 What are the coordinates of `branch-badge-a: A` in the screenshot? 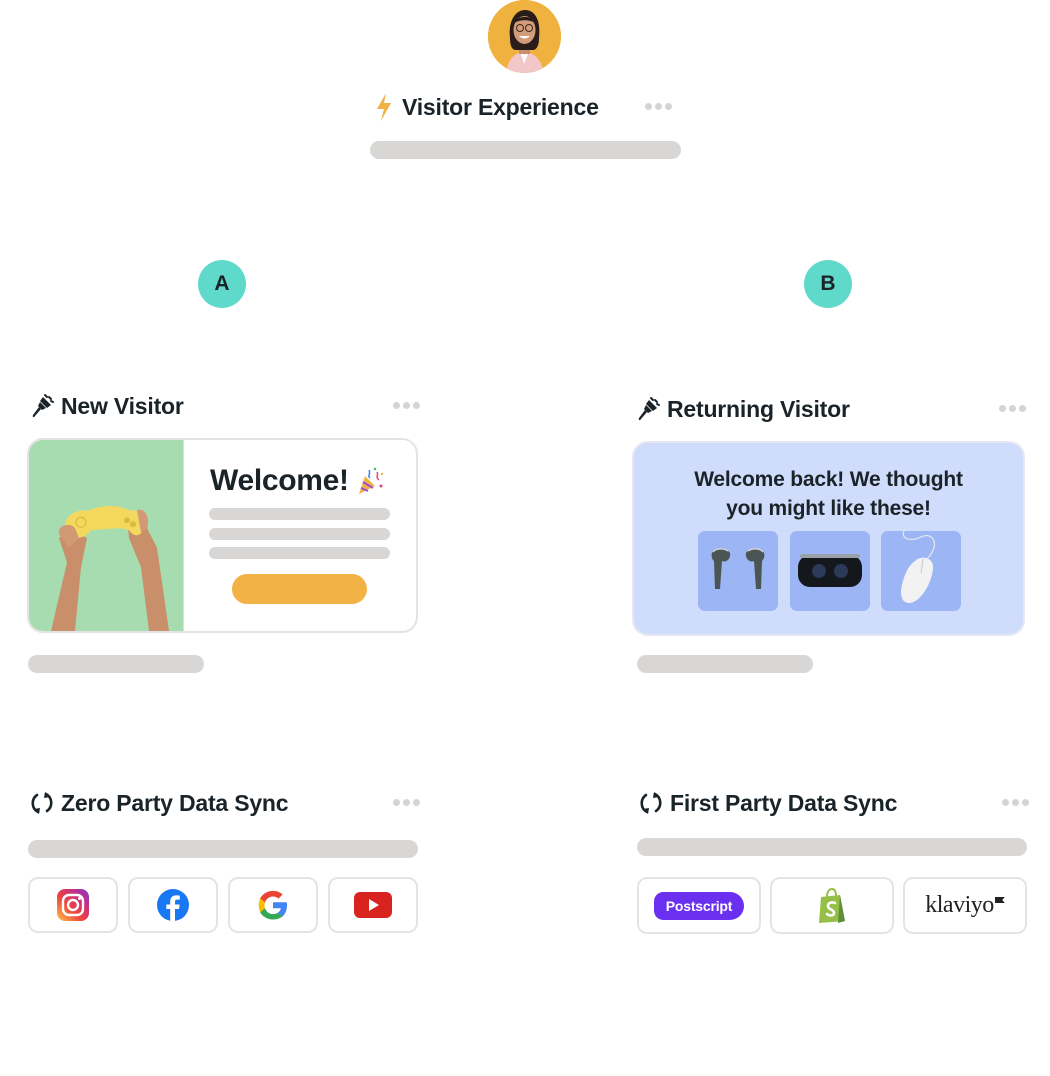 It's located at (222, 284).